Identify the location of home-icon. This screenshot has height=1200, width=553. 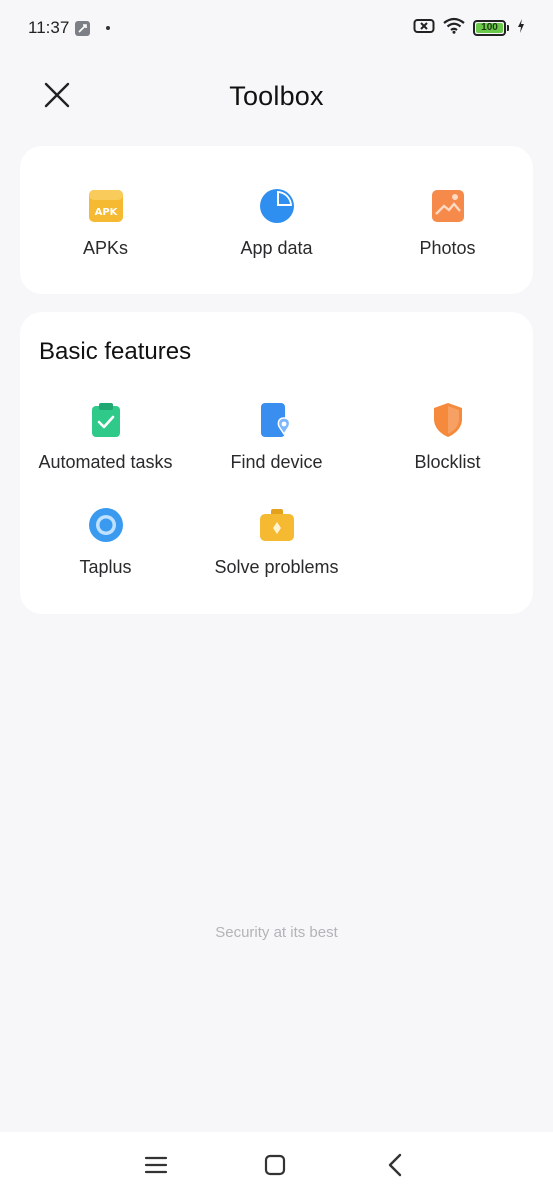
(275, 1167).